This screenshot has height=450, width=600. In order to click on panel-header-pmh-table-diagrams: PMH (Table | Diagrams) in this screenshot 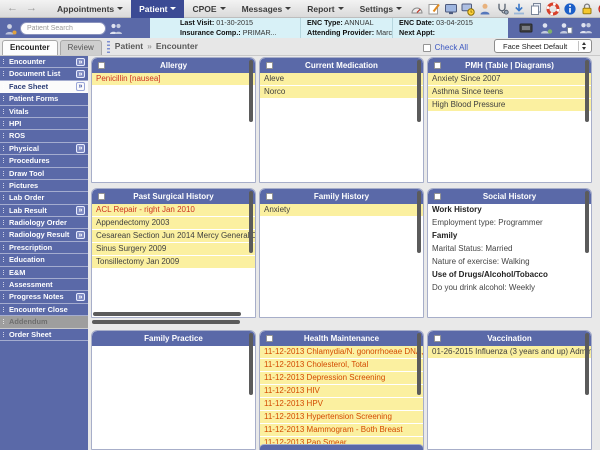, I will do `click(509, 65)`.